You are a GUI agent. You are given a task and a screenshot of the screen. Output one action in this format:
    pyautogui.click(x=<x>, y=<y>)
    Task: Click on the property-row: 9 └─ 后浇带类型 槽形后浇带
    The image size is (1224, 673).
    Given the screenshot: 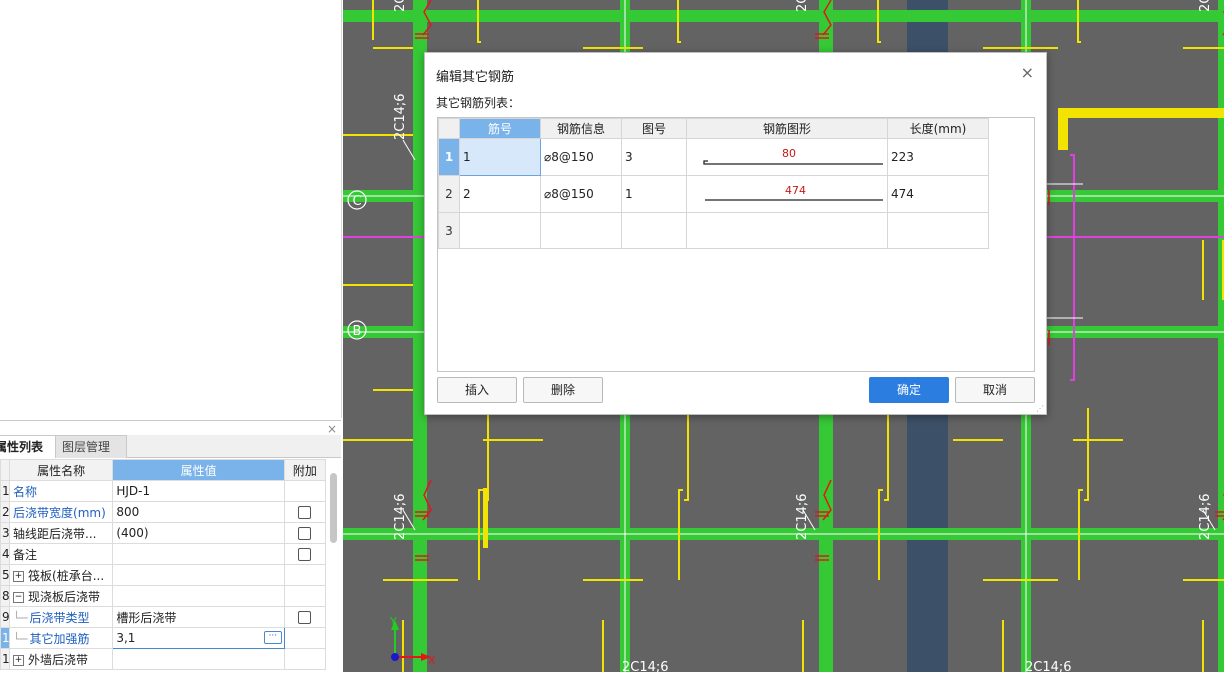 What is the action you would take?
    pyautogui.click(x=163, y=617)
    